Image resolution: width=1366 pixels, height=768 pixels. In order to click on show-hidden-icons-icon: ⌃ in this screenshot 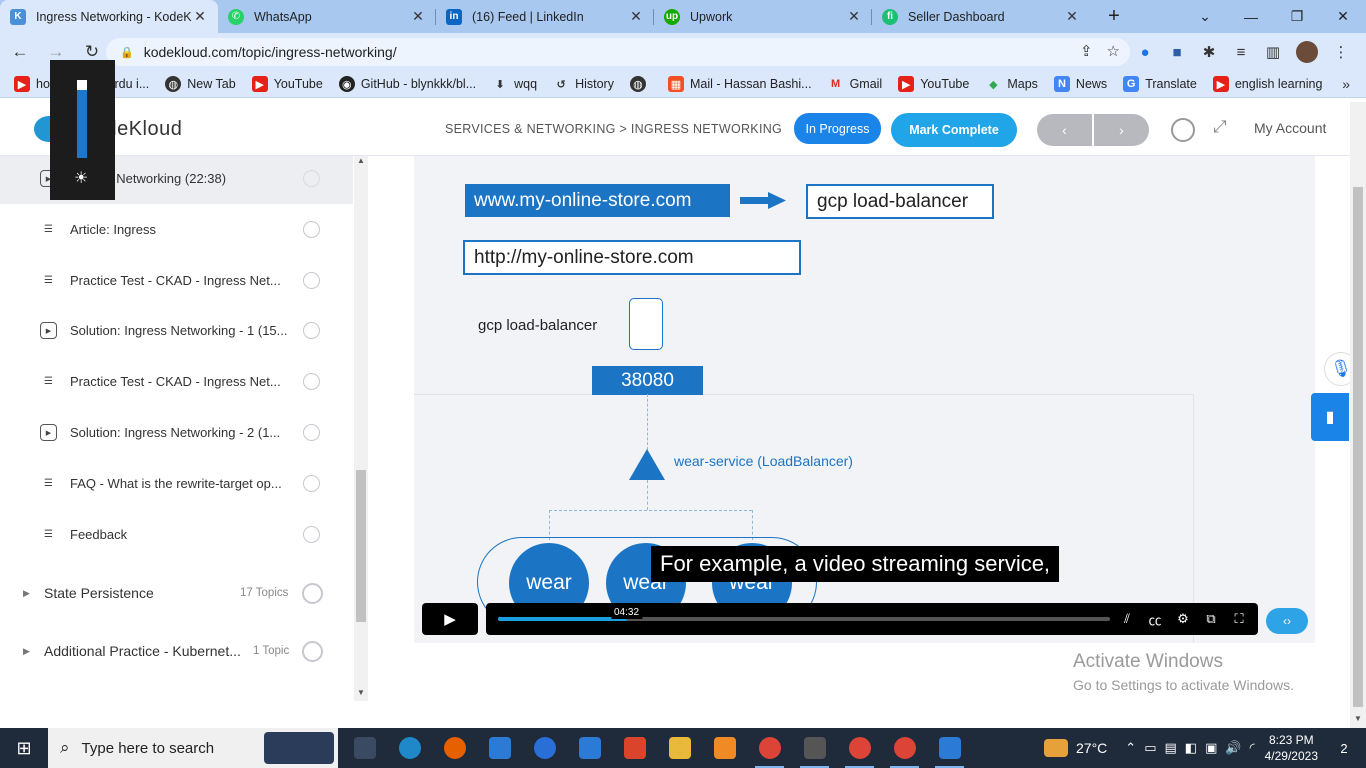, I will do `click(1130, 748)`.